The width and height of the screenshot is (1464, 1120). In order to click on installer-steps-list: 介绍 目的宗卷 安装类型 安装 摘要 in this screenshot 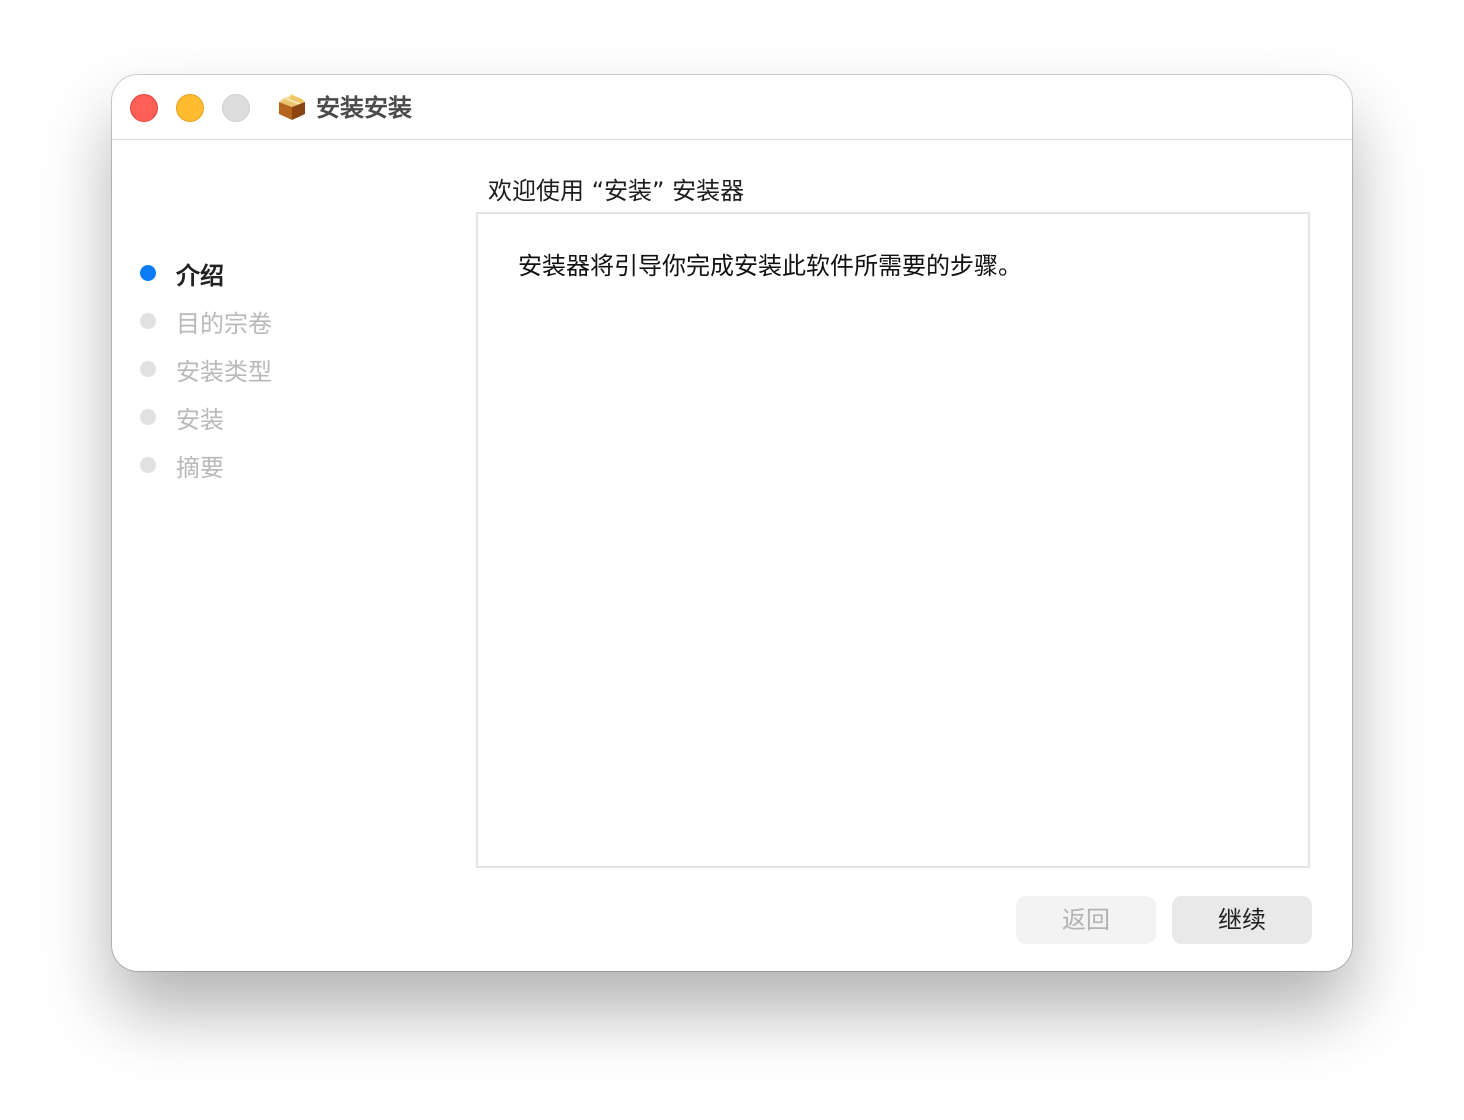, I will do `click(206, 369)`.